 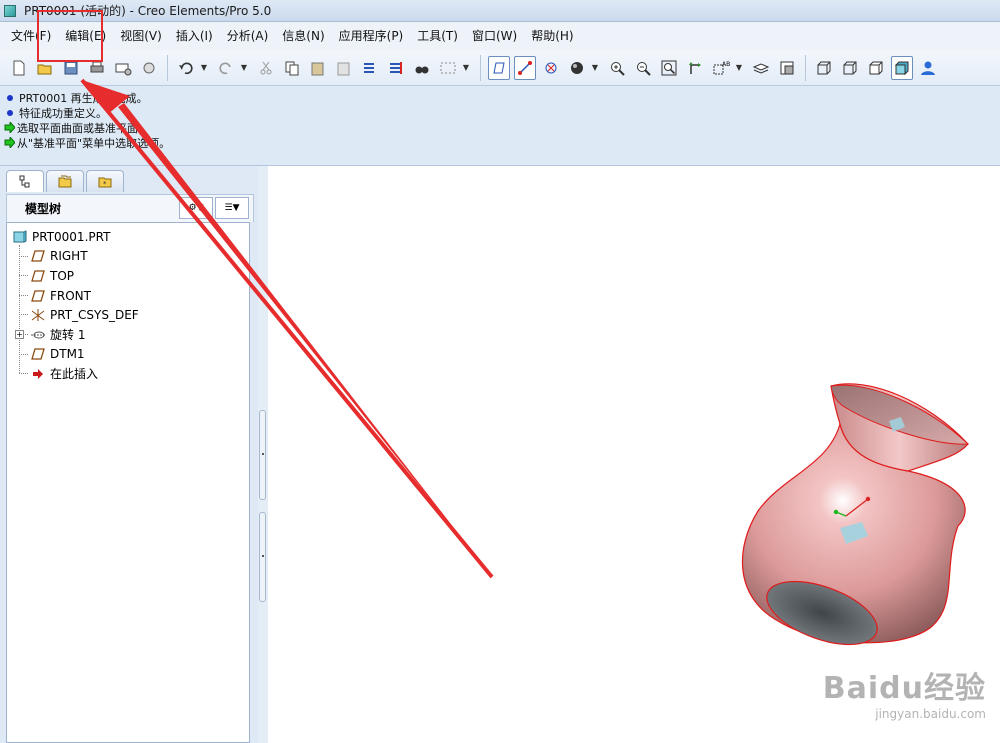 I want to click on redo-icon, so click(x=225, y=68).